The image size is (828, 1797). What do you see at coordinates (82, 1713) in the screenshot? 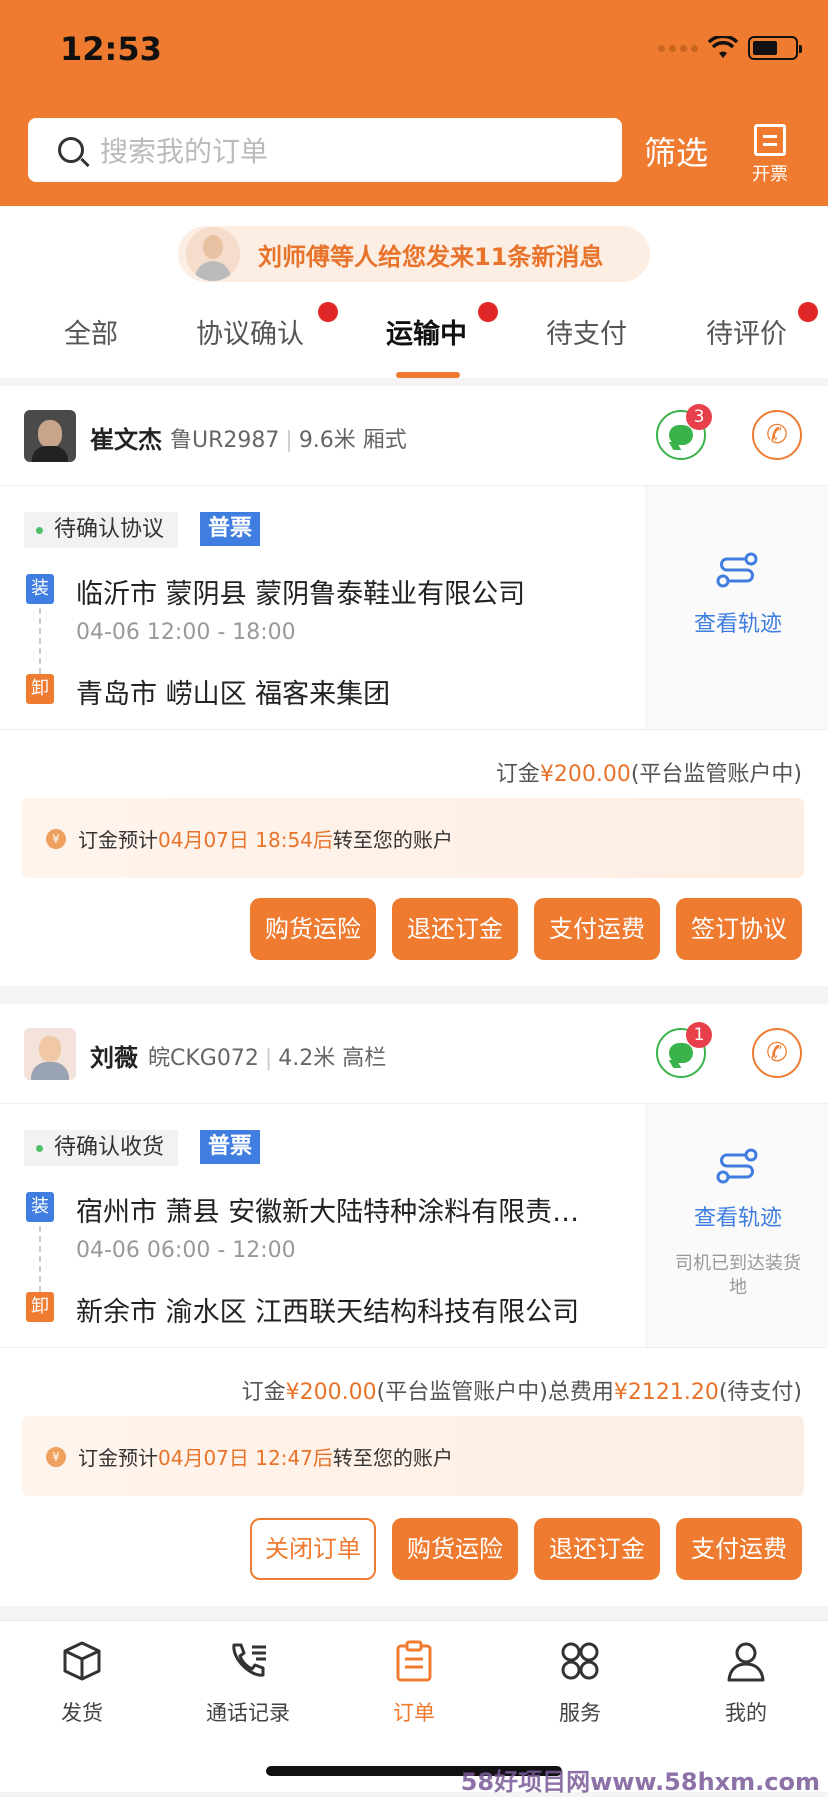
I see `tabbar-label: 发货` at bounding box center [82, 1713].